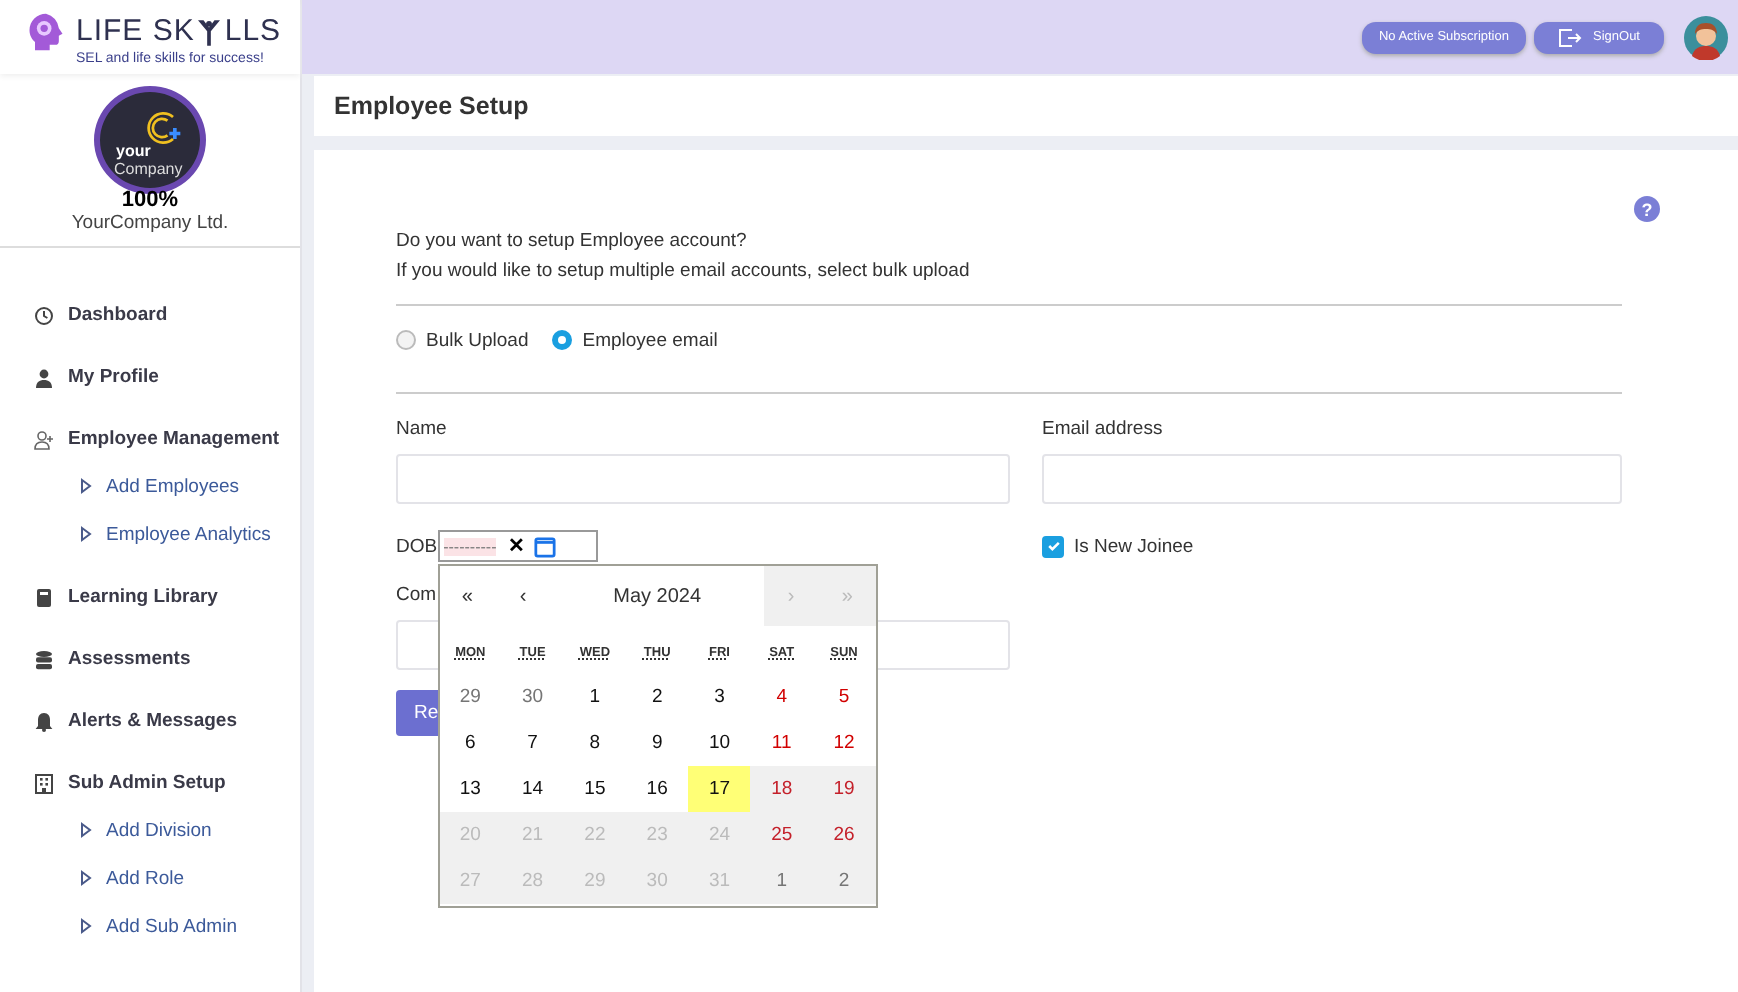  I want to click on field-label: Com, so click(416, 595).